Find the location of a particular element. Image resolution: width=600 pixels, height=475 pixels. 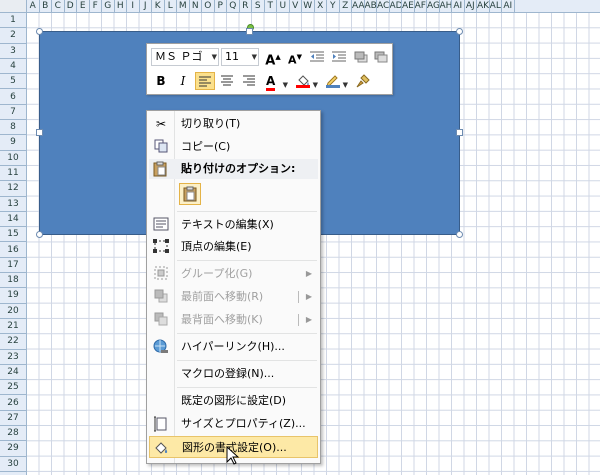

menu-item-edit-points: 頂点の編集(E) is located at coordinates (233, 247).